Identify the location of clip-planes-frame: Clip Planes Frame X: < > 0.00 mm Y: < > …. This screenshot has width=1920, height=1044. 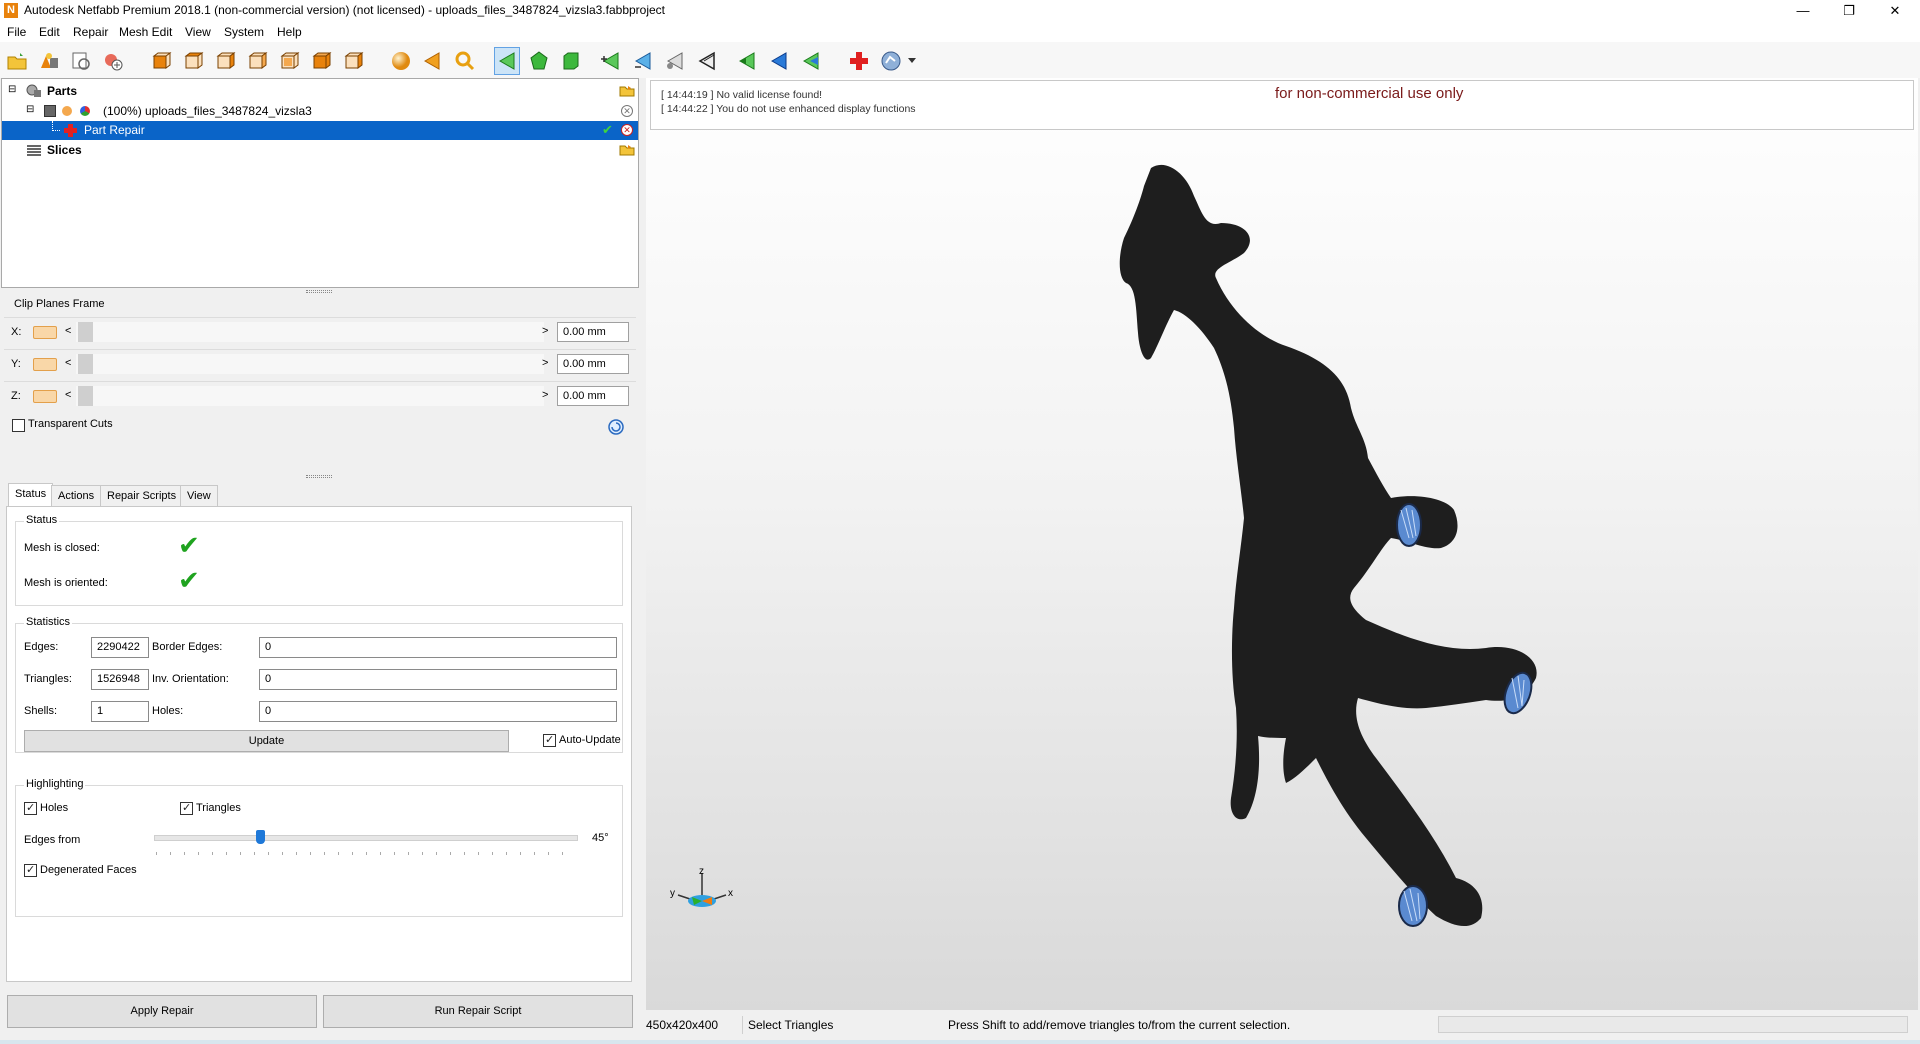
(320, 377).